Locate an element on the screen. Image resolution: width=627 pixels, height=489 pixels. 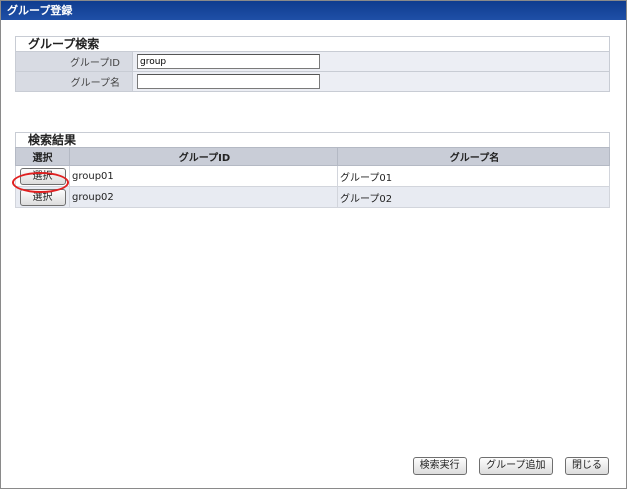
group-name-row: グループ名 is located at coordinates (312, 81).